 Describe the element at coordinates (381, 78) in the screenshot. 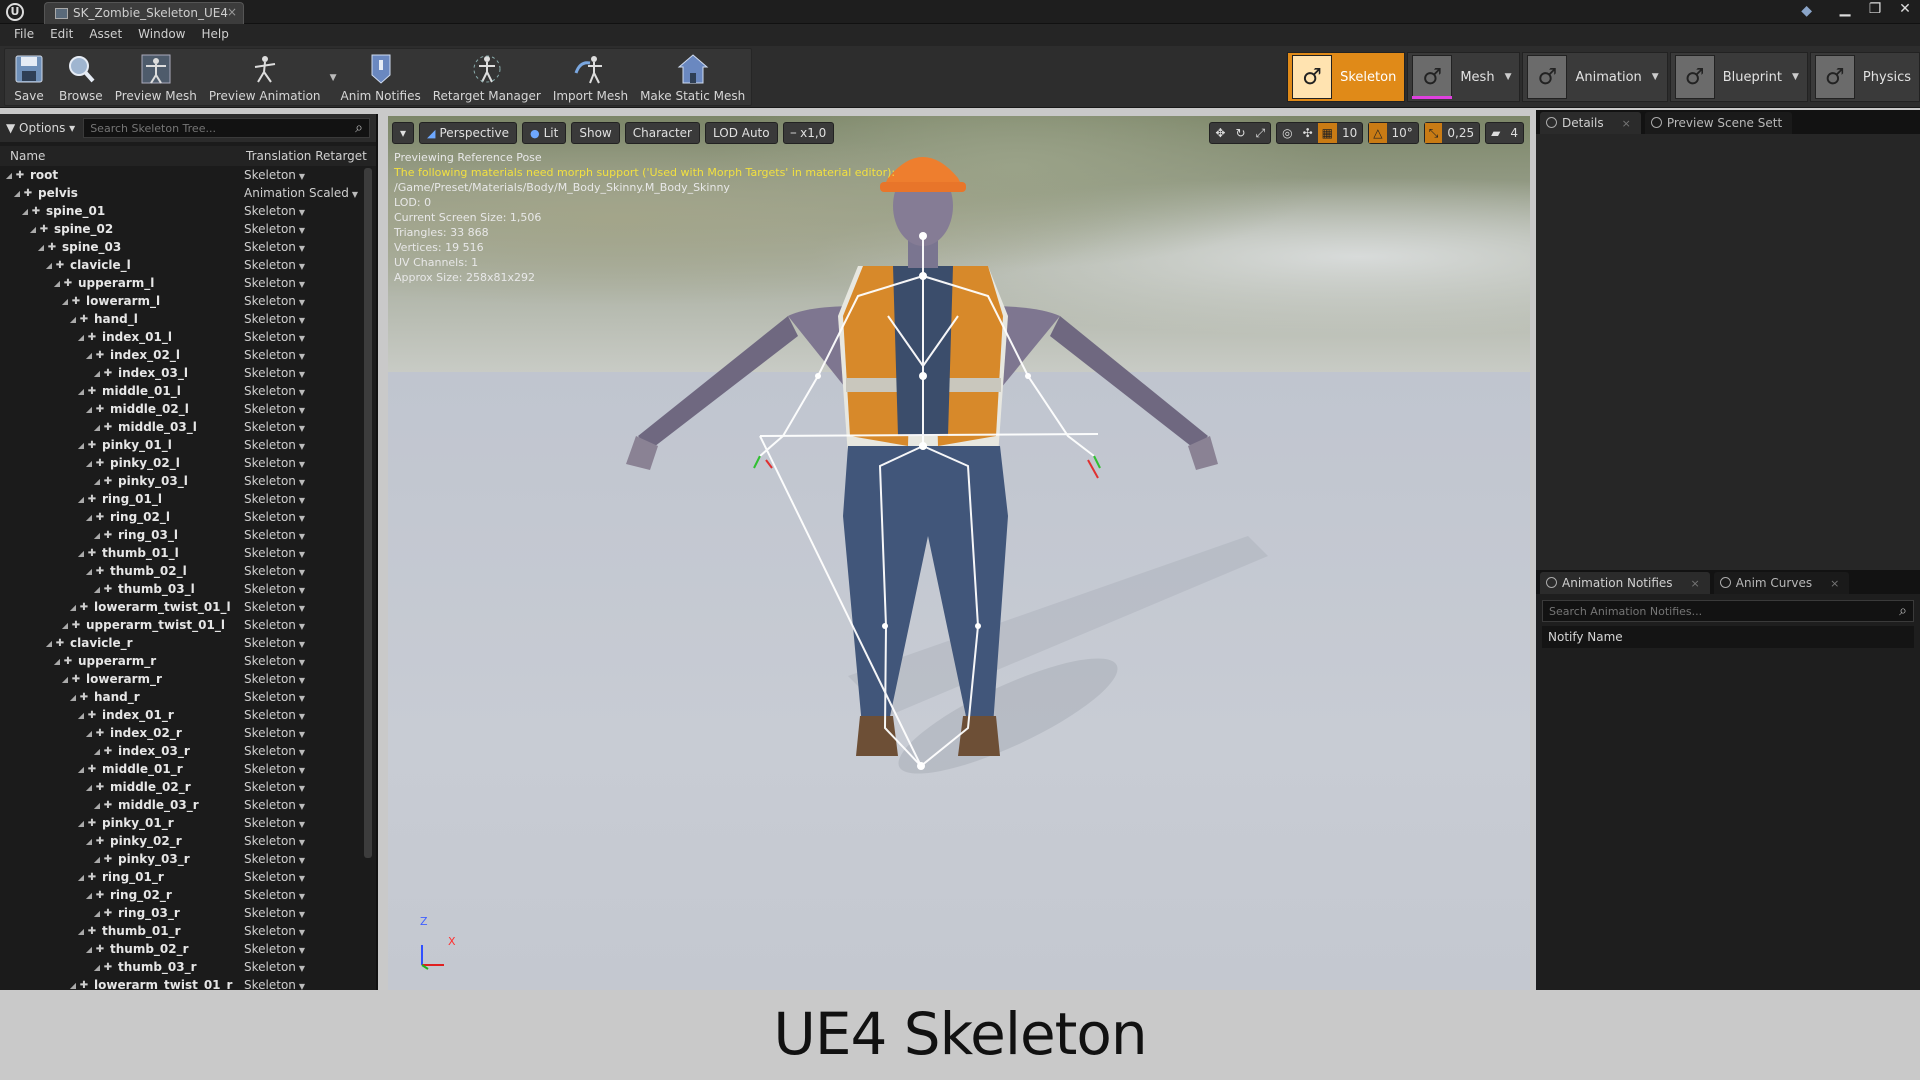

I see `anim-notifies-button: Anim Notifies` at that location.